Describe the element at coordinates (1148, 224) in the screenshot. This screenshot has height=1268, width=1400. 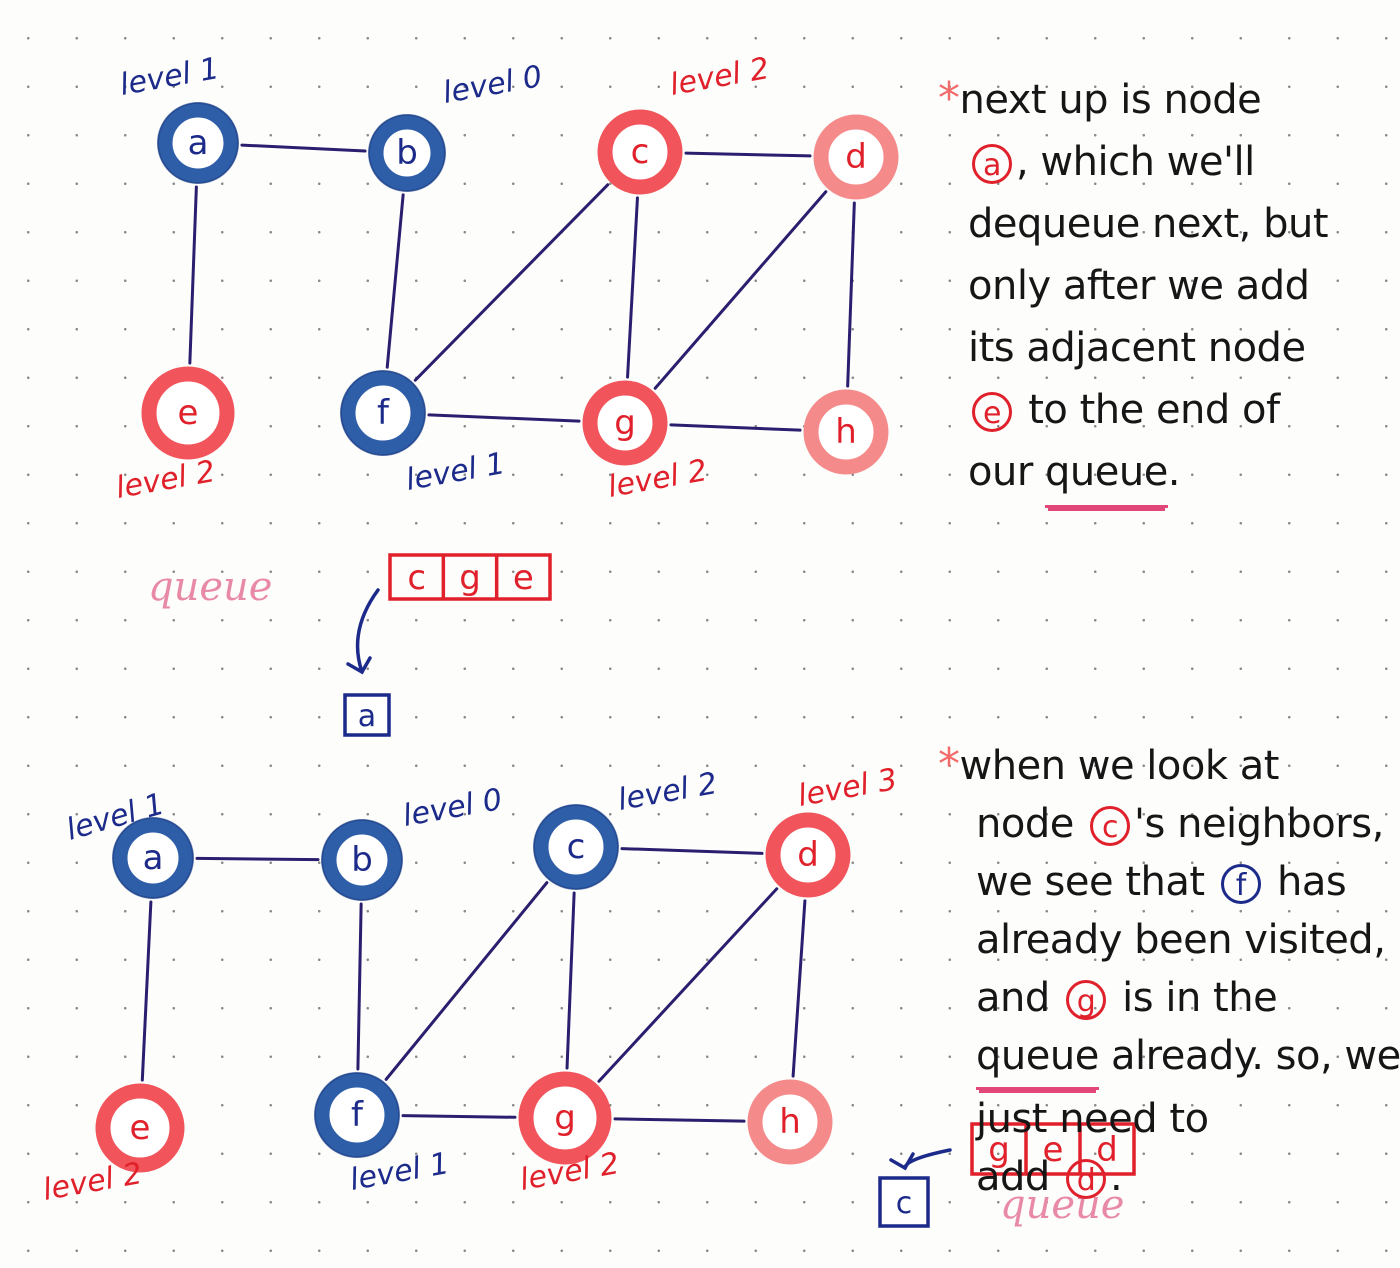
I see `note-text: dequeue next, but` at that location.